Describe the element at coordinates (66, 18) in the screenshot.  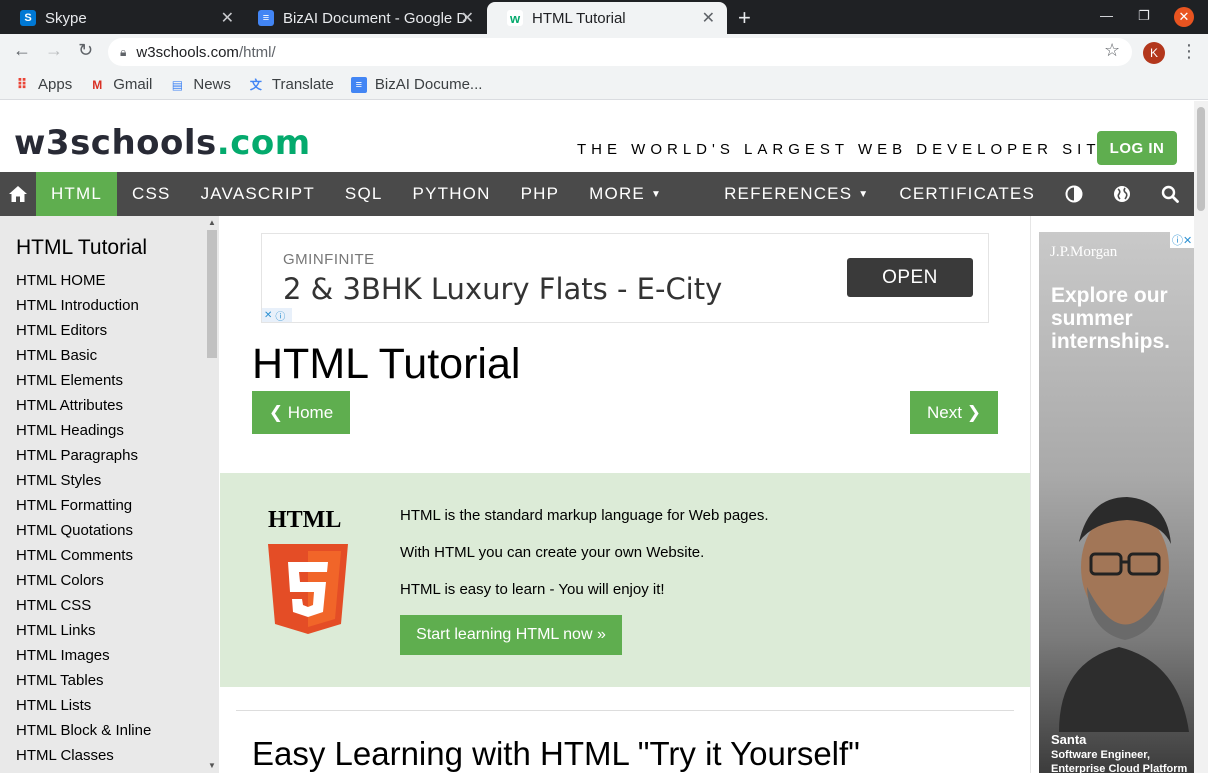
I see `tab-title: Skype` at that location.